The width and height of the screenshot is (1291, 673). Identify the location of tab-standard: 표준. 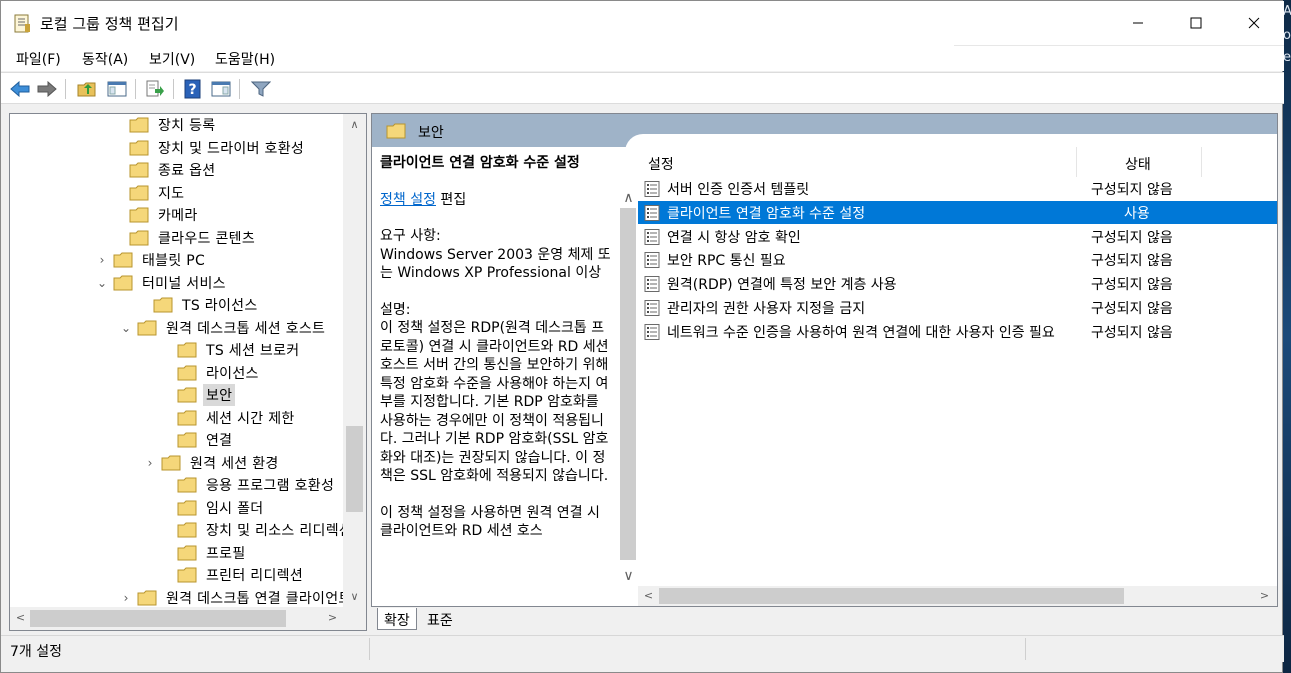
(440, 619).